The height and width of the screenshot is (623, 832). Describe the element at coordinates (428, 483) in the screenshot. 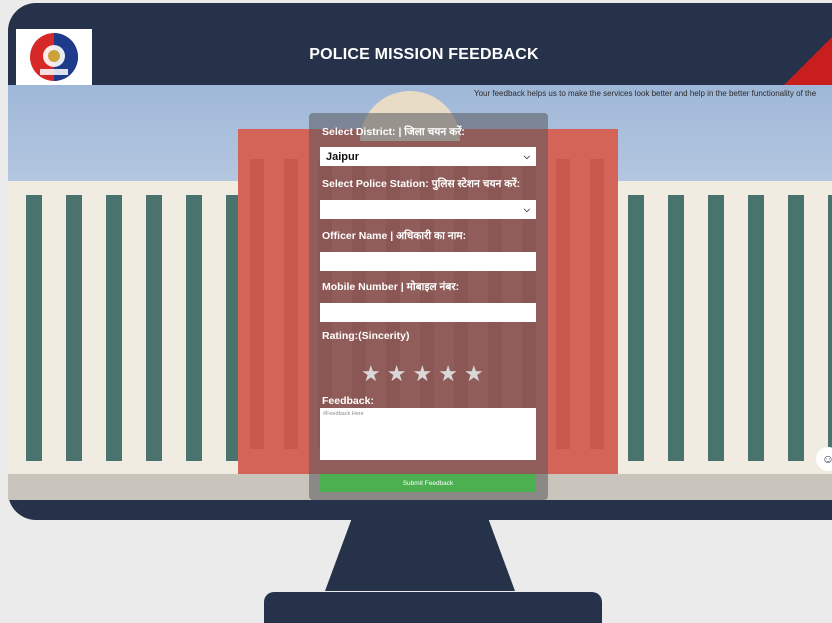

I see `submit-feedback-button: Submit Feedback` at that location.